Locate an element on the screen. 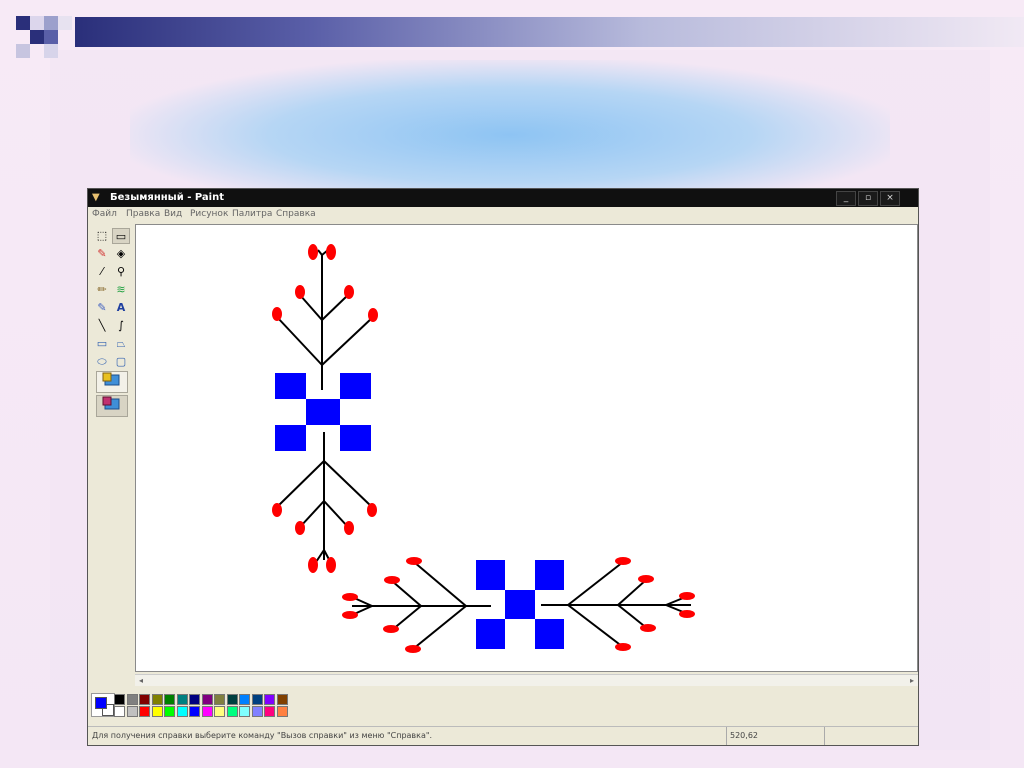  airbrush-icon: ✎ is located at coordinates (102, 308).